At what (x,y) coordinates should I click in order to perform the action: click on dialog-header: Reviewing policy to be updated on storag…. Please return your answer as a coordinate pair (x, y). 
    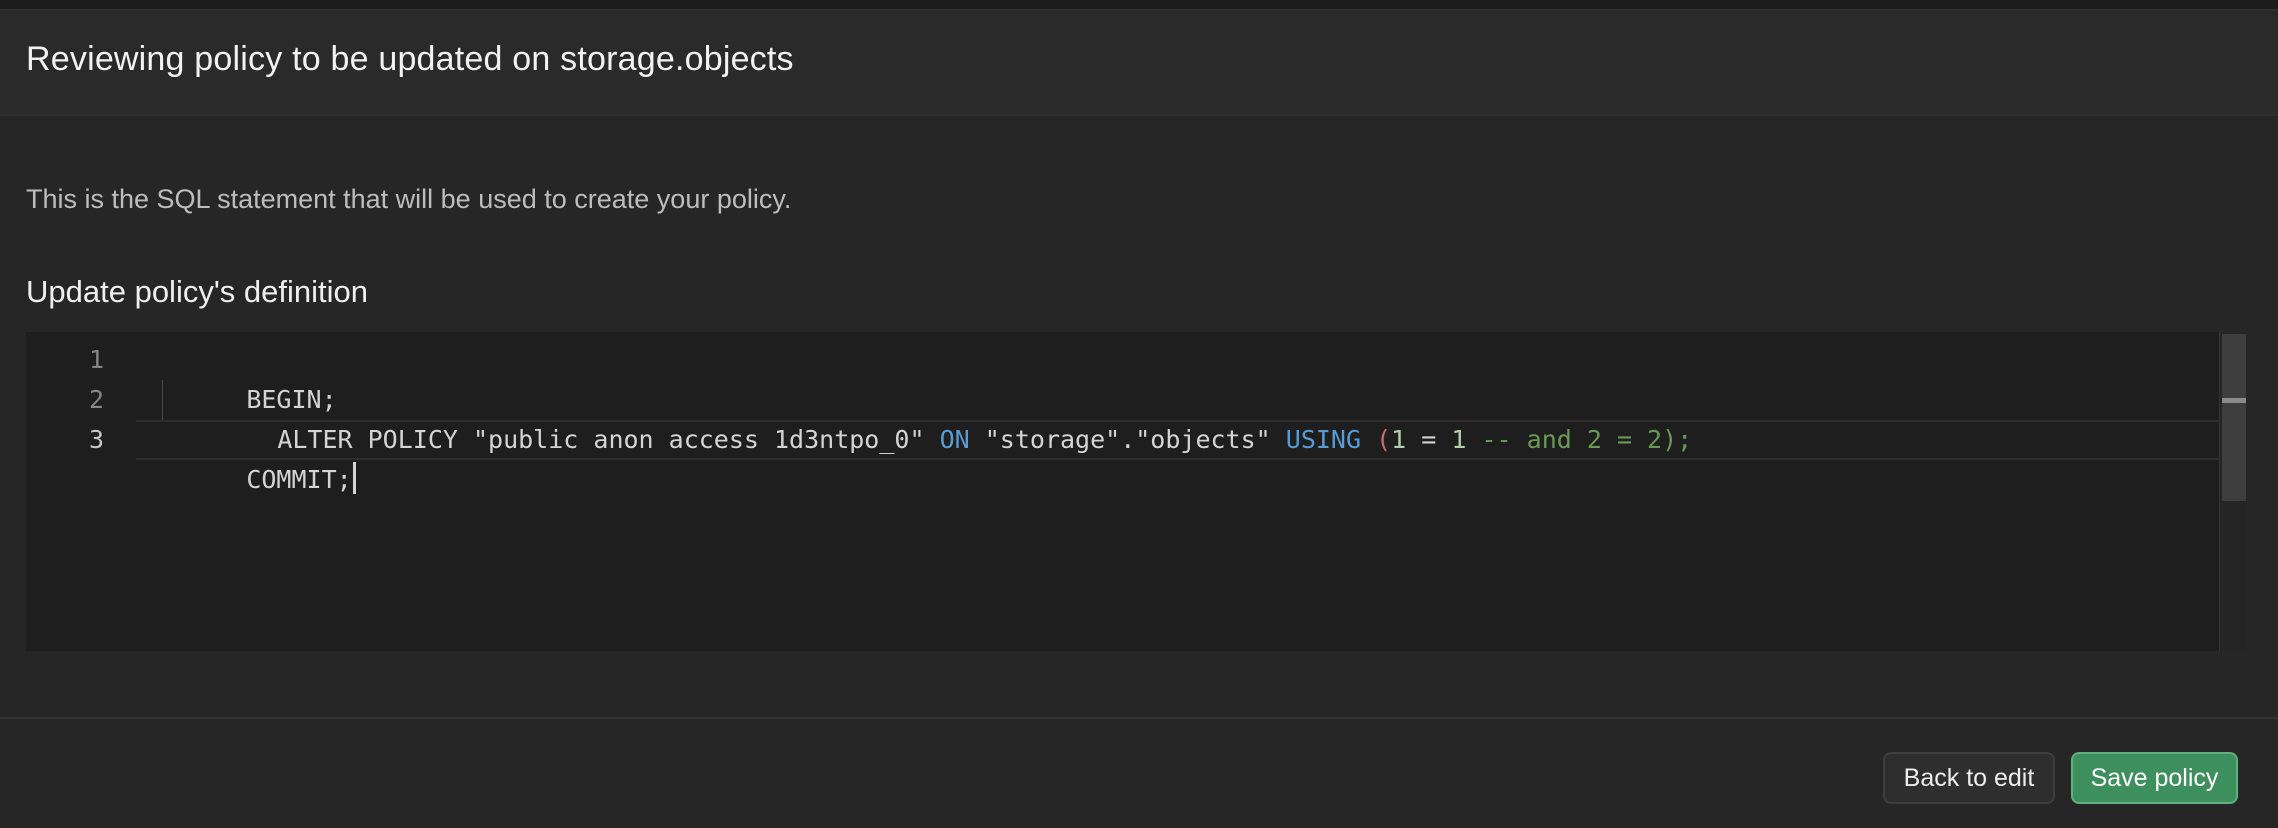
    Looking at the image, I should click on (1139, 63).